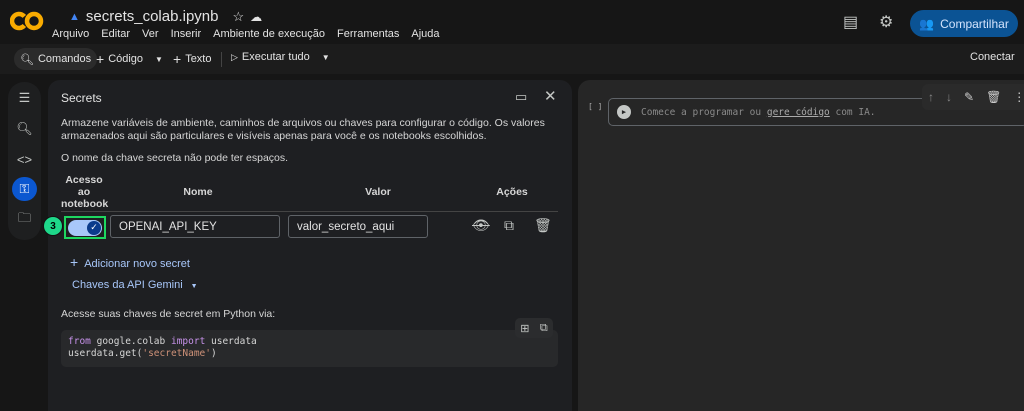  I want to click on generate-code-link: gere código, so click(798, 112).